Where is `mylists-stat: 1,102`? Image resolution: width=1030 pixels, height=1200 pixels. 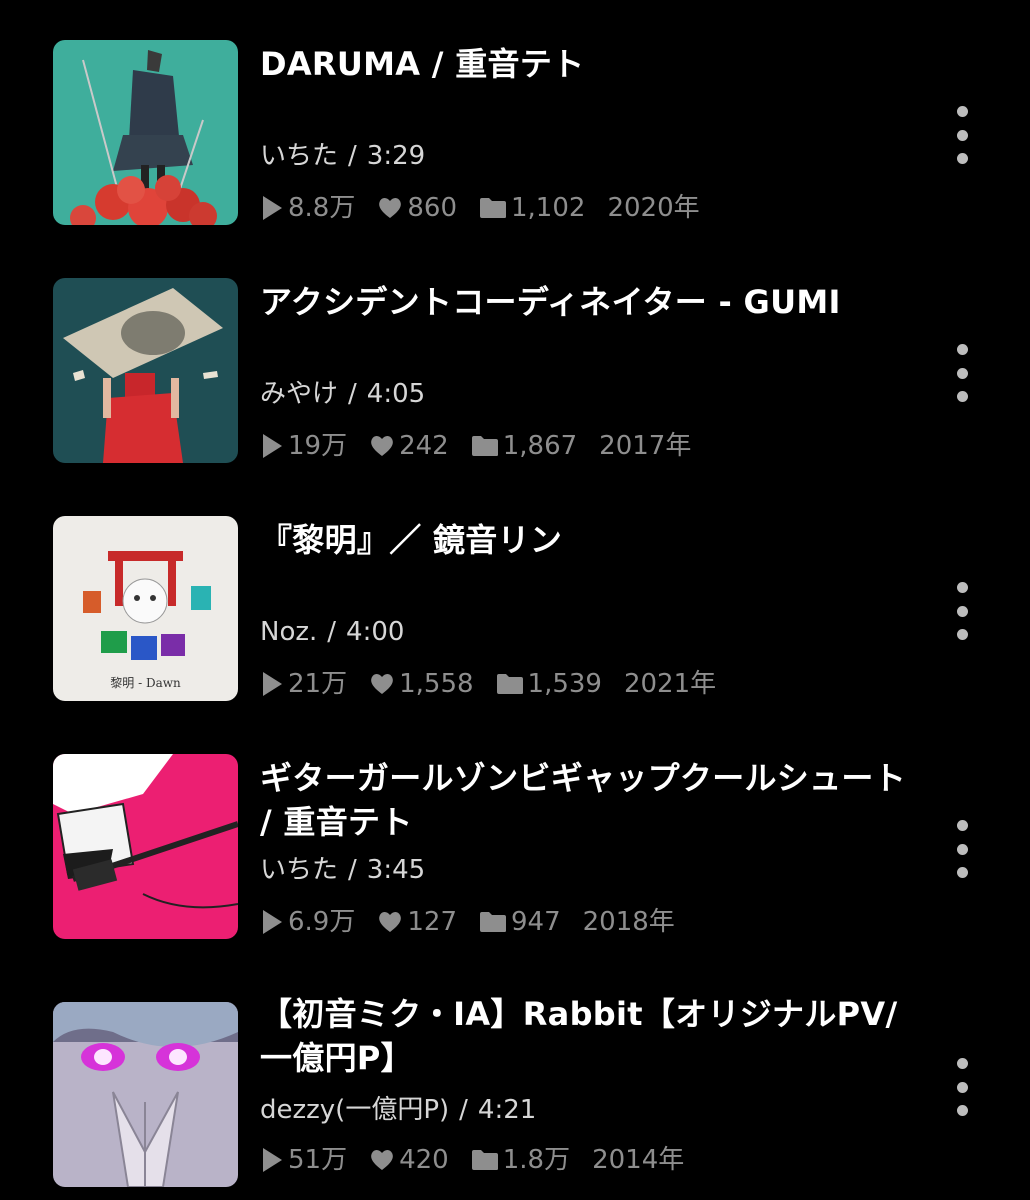 mylists-stat: 1,102 is located at coordinates (532, 208).